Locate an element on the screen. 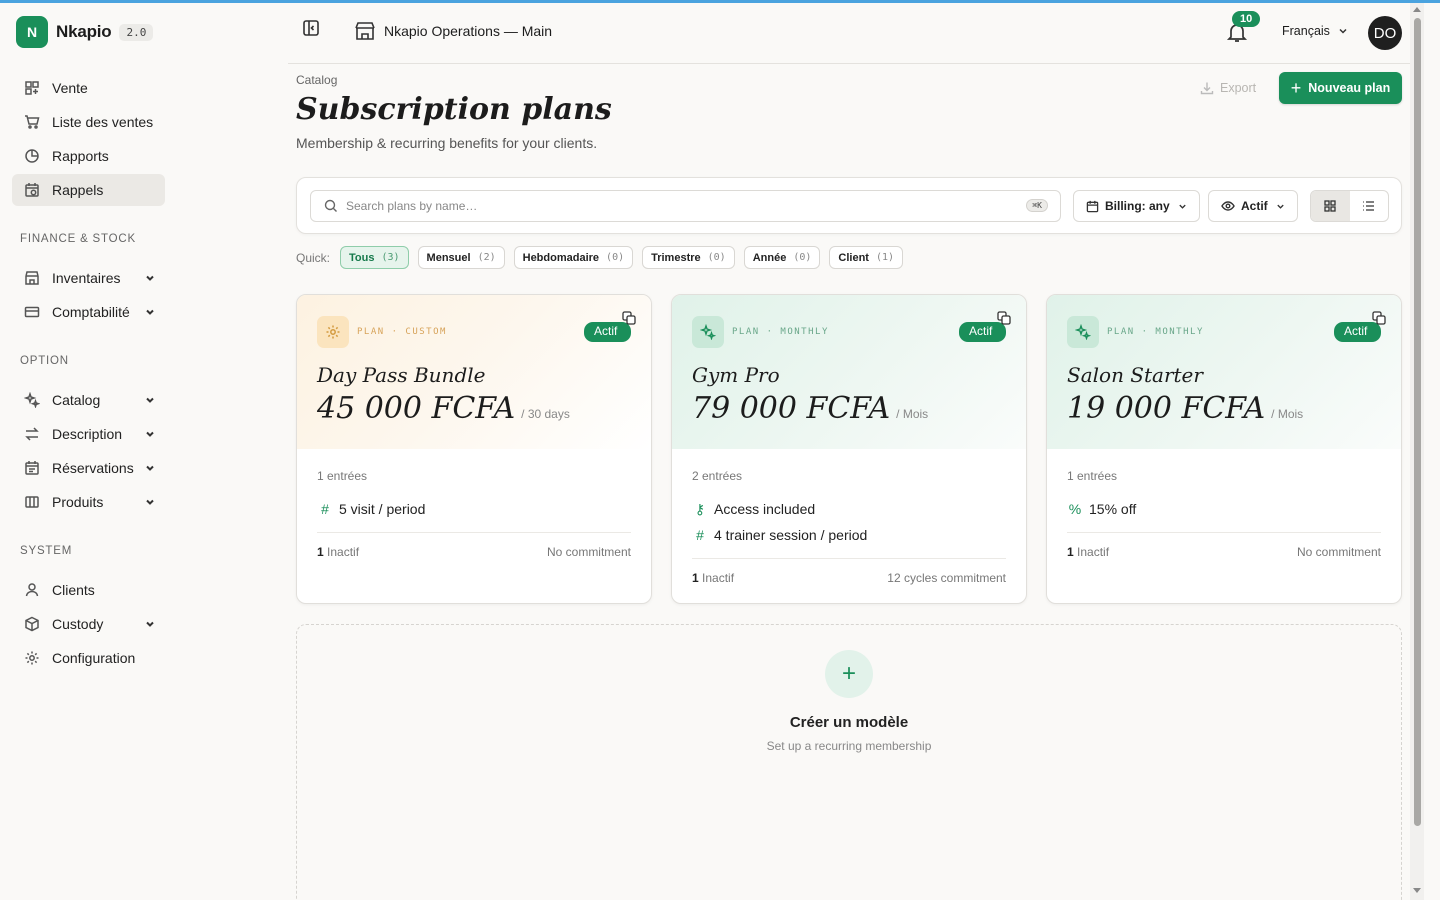  benefit-text: 4 trainer session / period is located at coordinates (791, 535).